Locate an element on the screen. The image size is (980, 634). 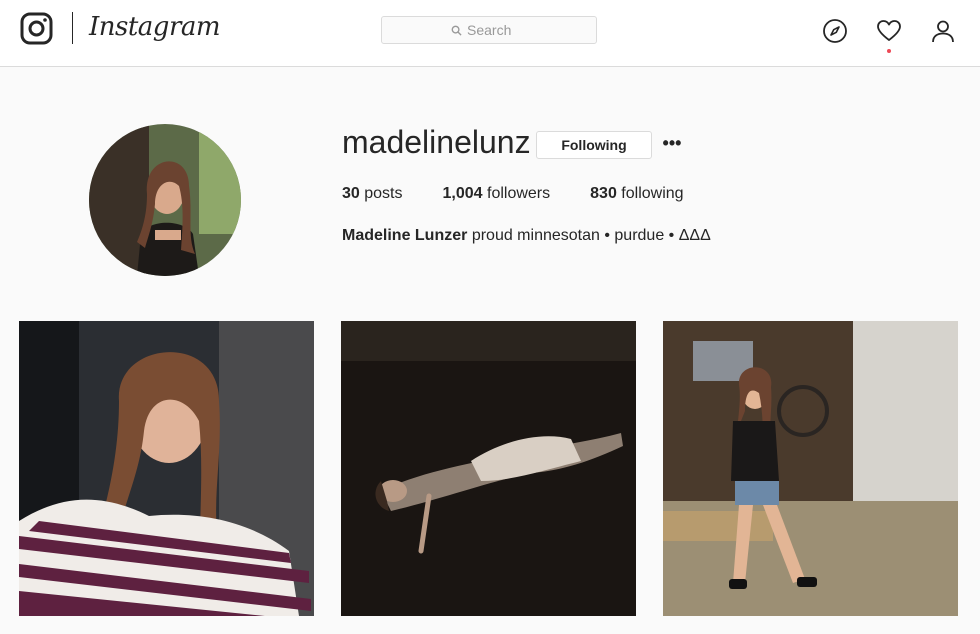
posts-stat: 30 posts is located at coordinates (372, 194).